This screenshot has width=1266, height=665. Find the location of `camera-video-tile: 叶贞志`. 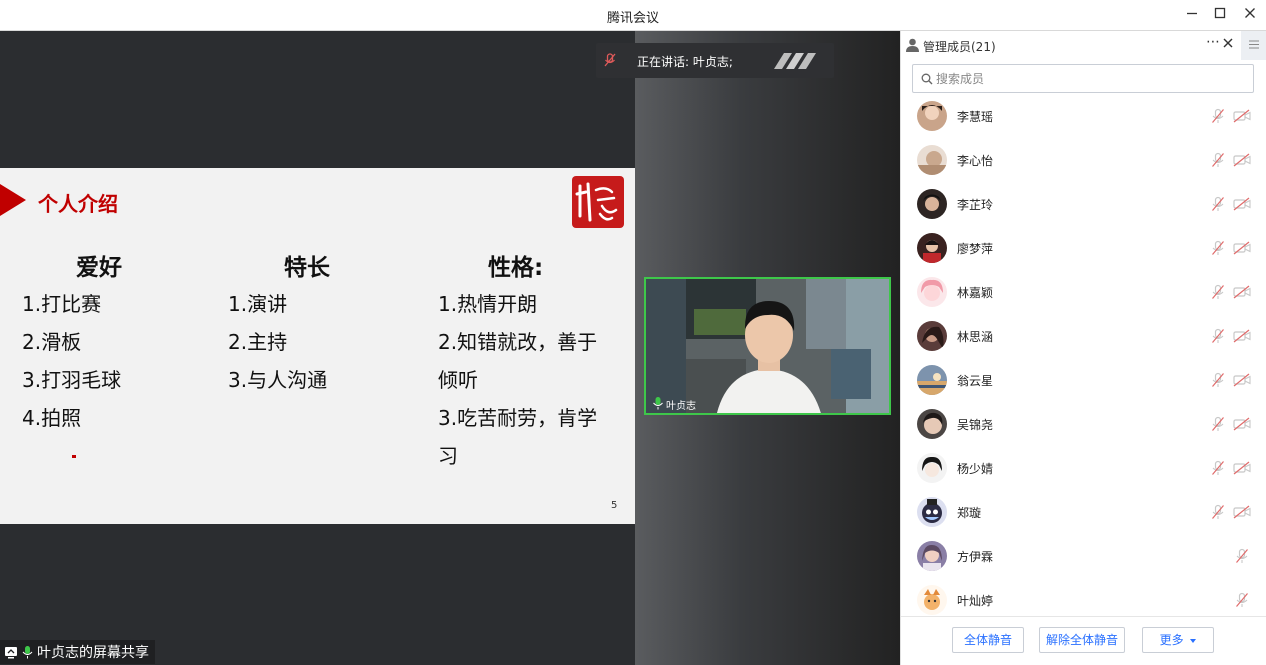

camera-video-tile: 叶贞志 is located at coordinates (767, 346).